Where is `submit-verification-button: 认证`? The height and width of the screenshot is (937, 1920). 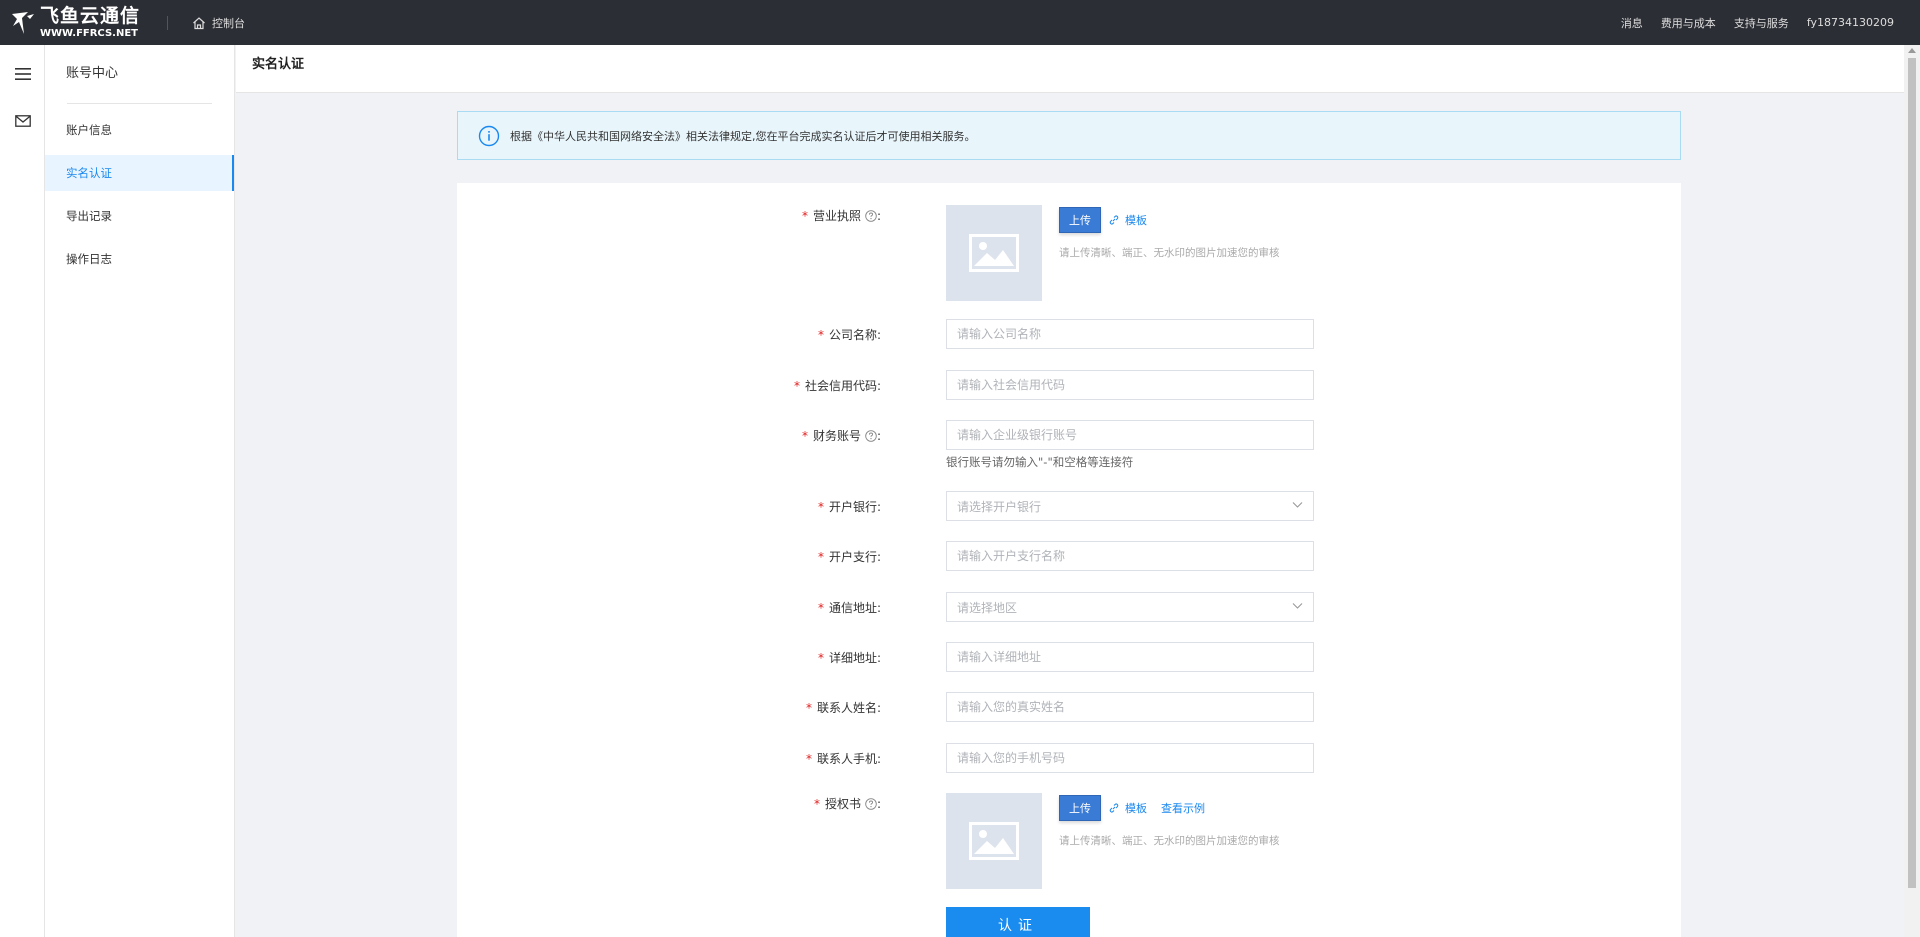 submit-verification-button: 认证 is located at coordinates (1018, 922).